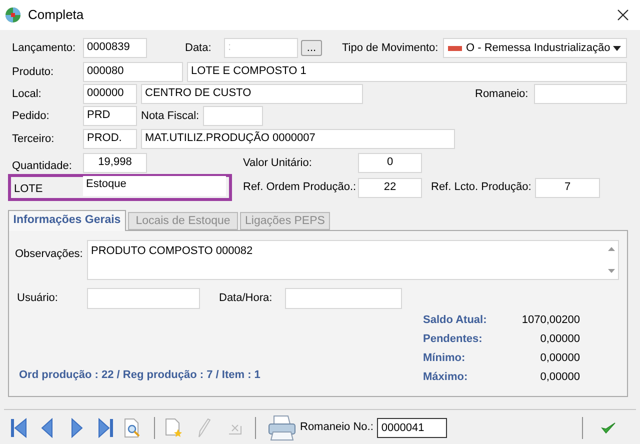 This screenshot has width=640, height=444. What do you see at coordinates (29, 190) in the screenshot?
I see `field-label: LOTE` at bounding box center [29, 190].